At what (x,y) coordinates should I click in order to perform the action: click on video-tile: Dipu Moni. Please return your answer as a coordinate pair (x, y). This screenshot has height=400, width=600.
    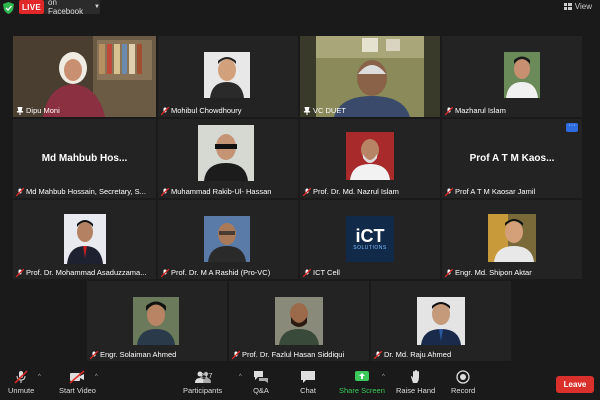
    Looking at the image, I should click on (84, 76).